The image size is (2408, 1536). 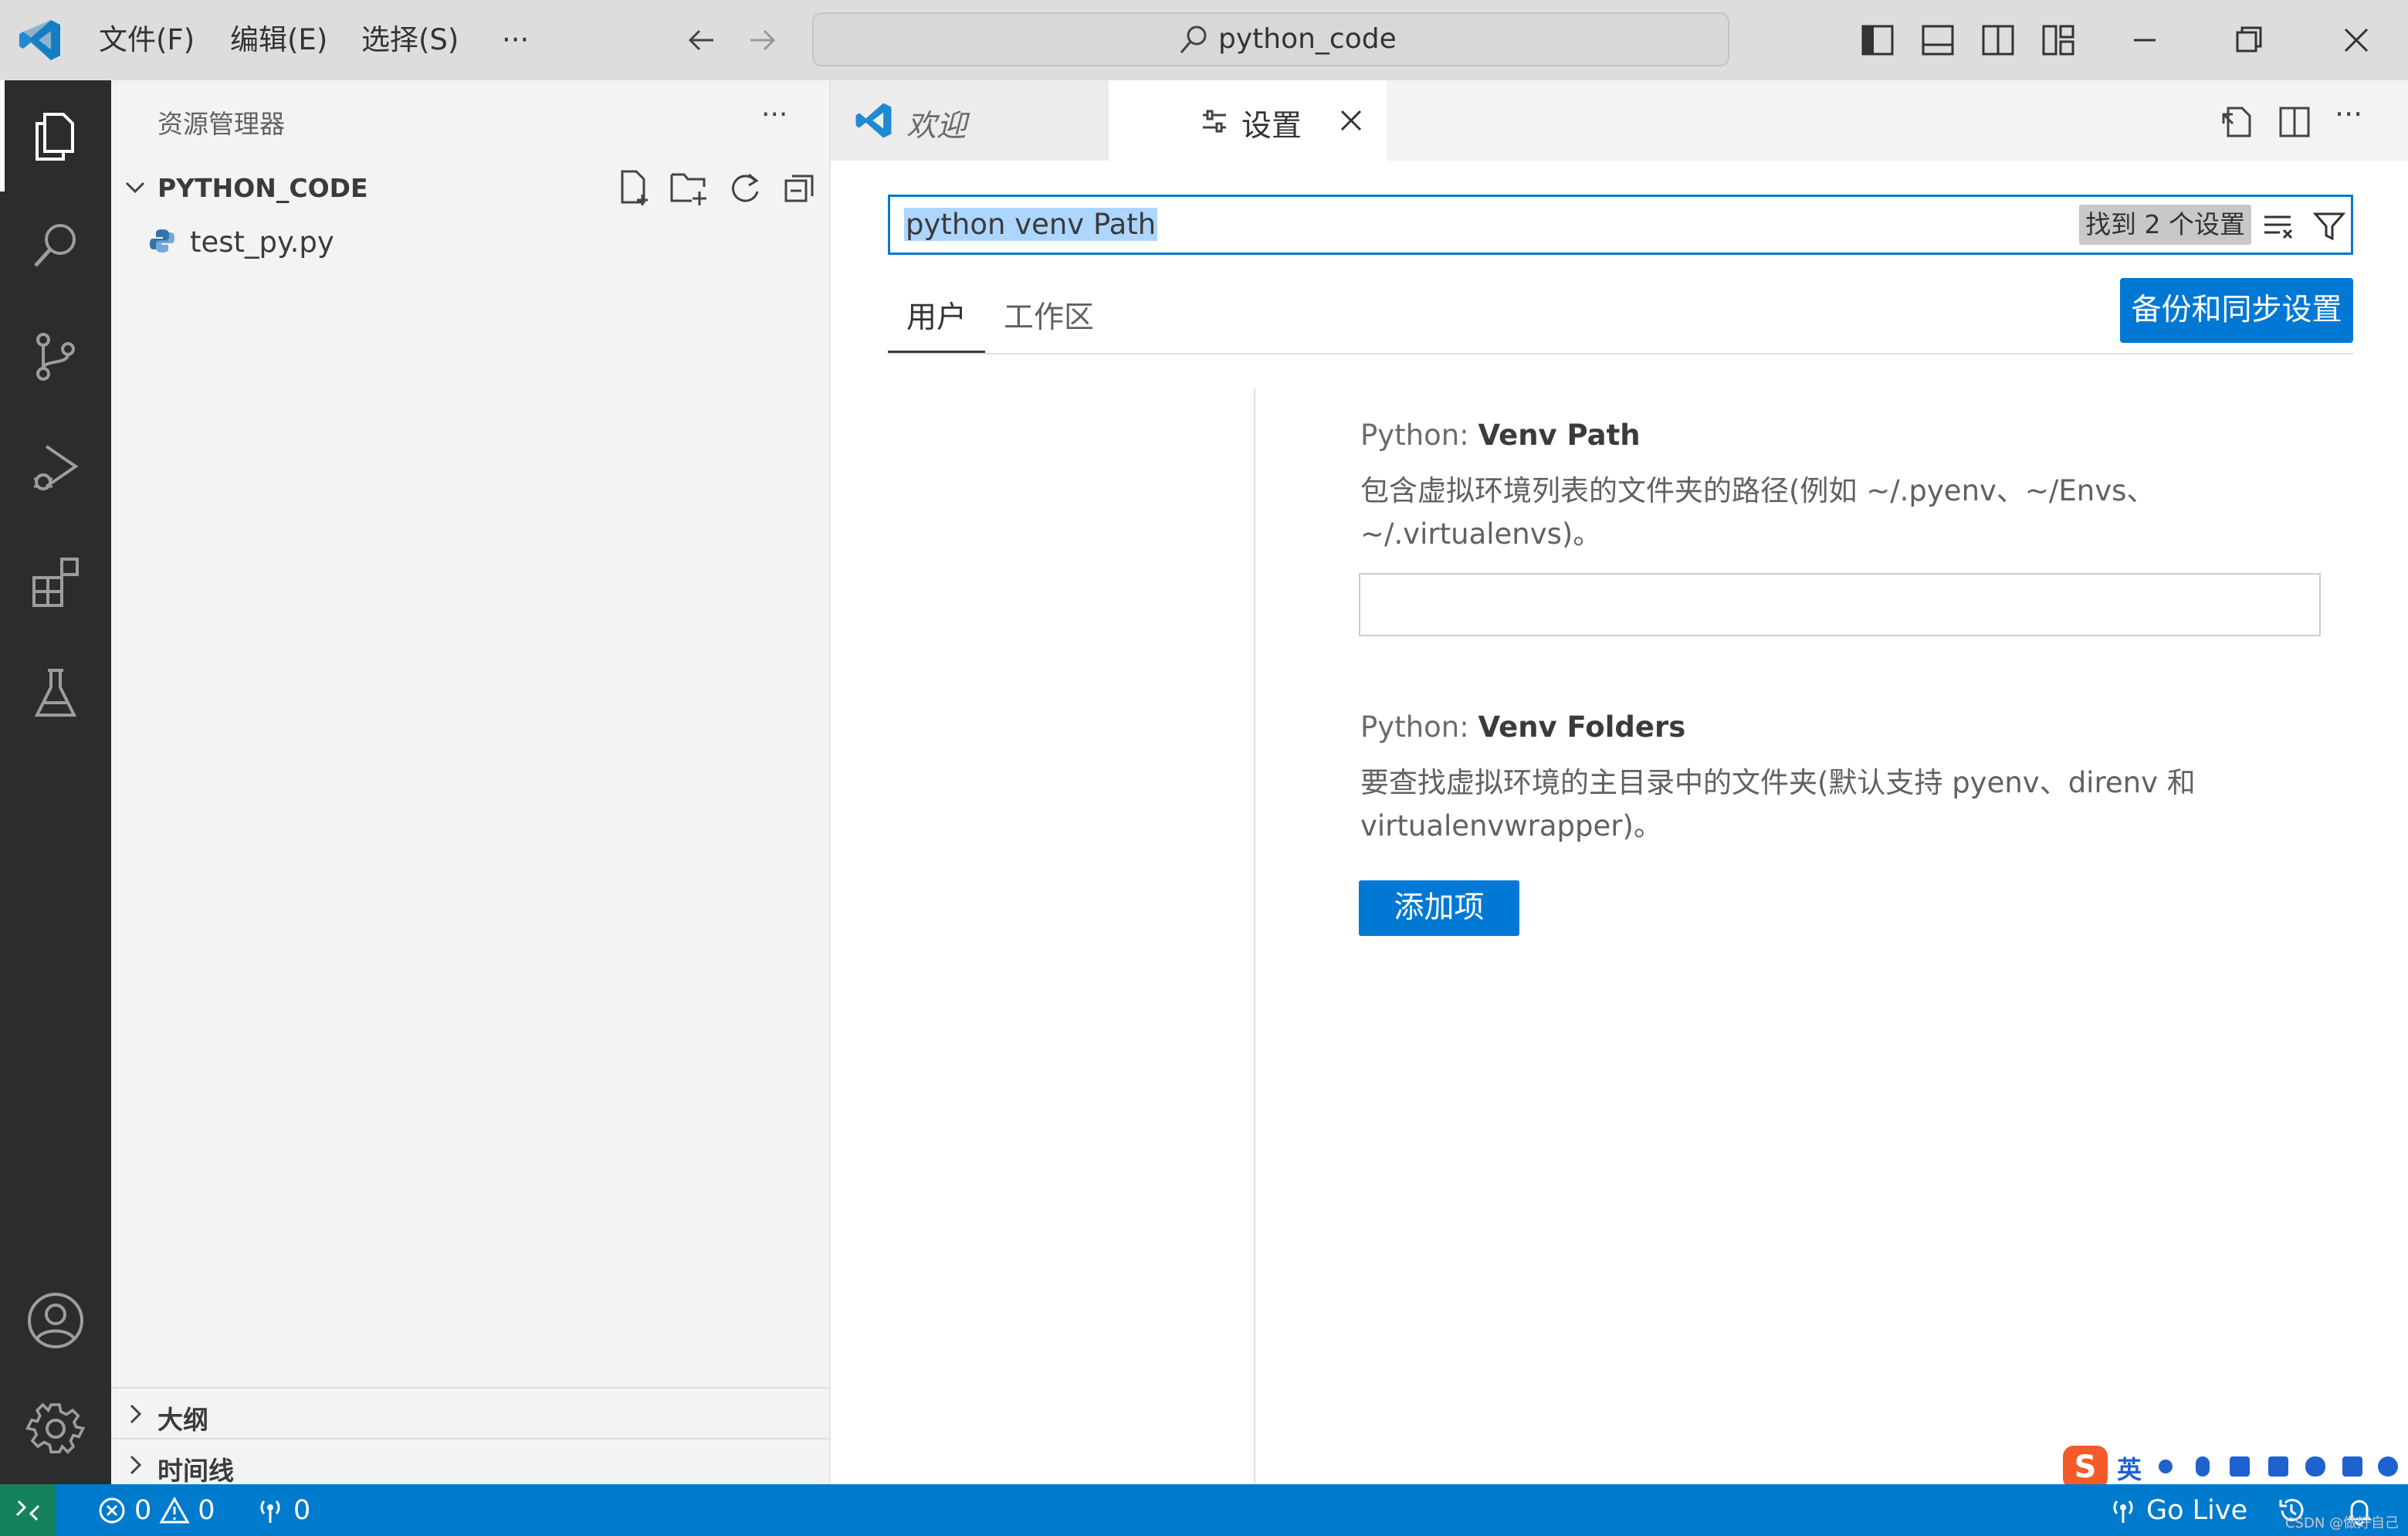 I want to click on ime-settings-icon, so click(x=2388, y=1466).